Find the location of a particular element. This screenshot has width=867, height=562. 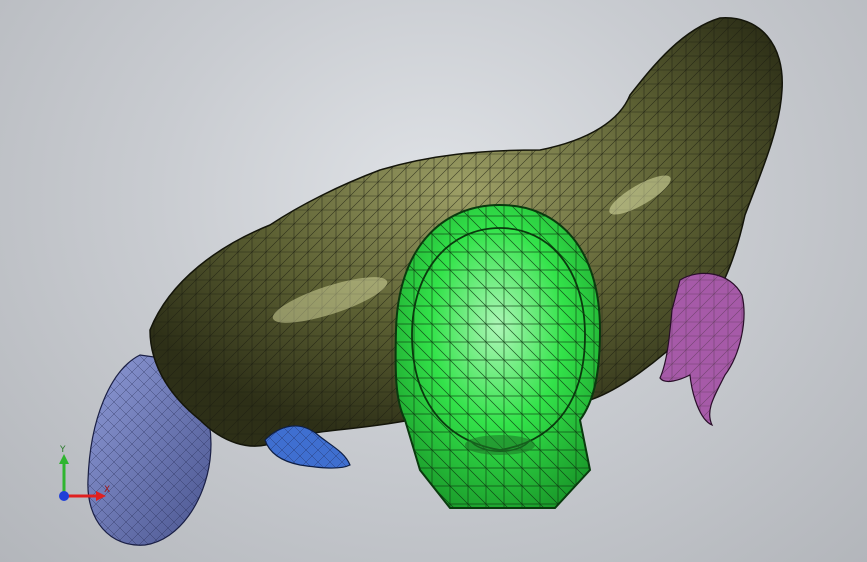

z-axis-dot is located at coordinates (64, 496).